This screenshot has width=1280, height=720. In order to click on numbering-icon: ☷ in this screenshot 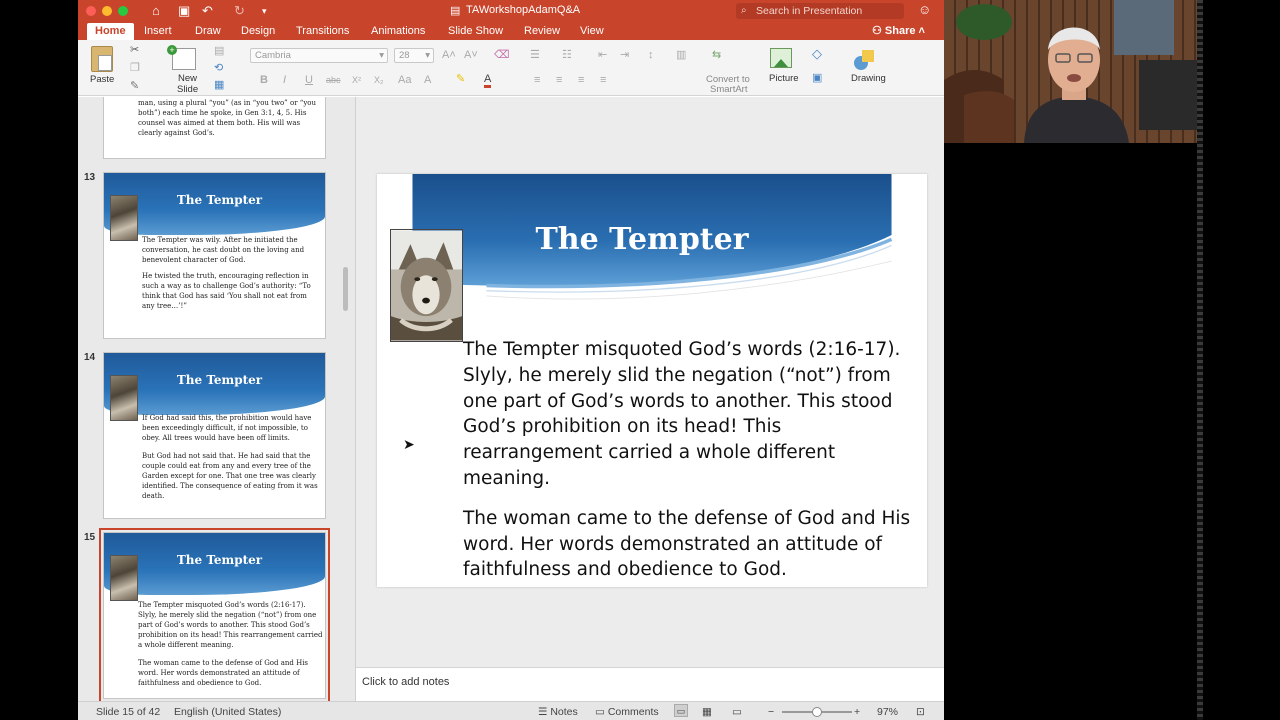, I will do `click(567, 55)`.